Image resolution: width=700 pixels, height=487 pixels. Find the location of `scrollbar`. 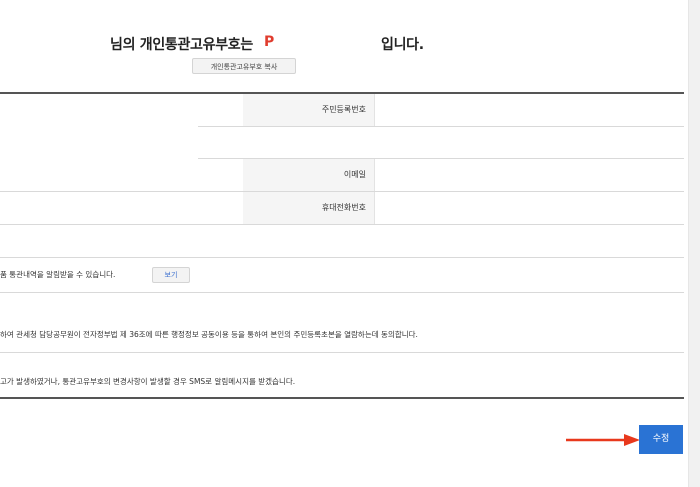

scrollbar is located at coordinates (694, 243).